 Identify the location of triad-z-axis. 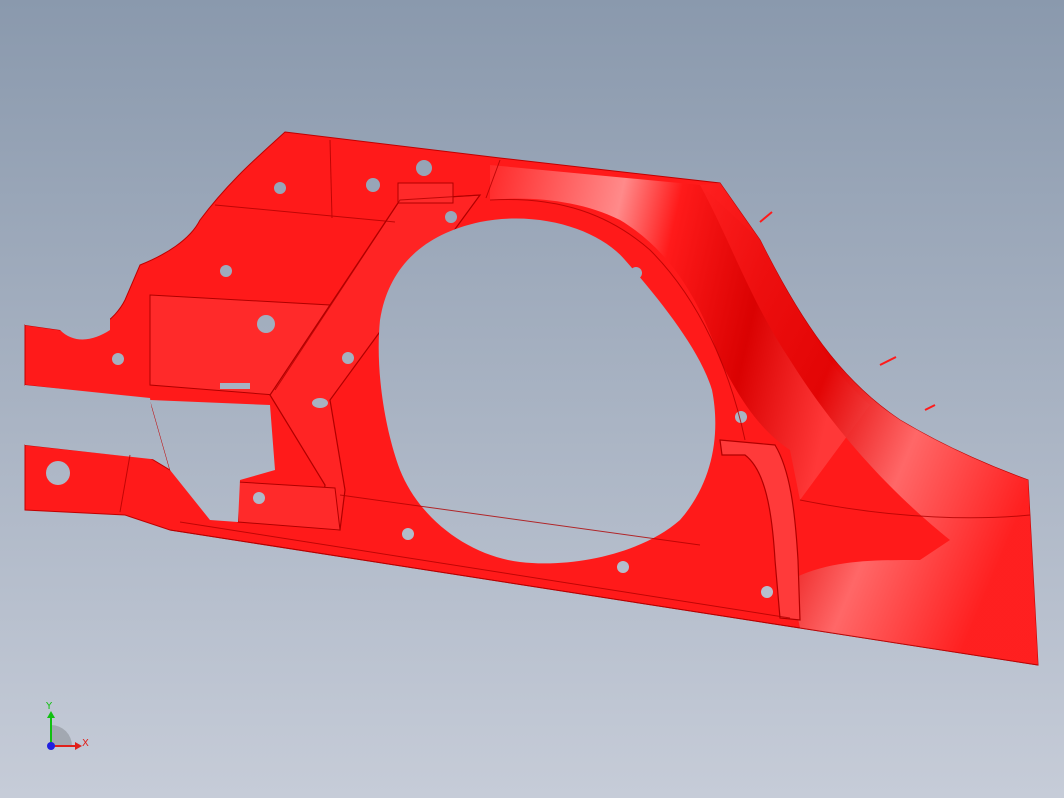
(51, 746).